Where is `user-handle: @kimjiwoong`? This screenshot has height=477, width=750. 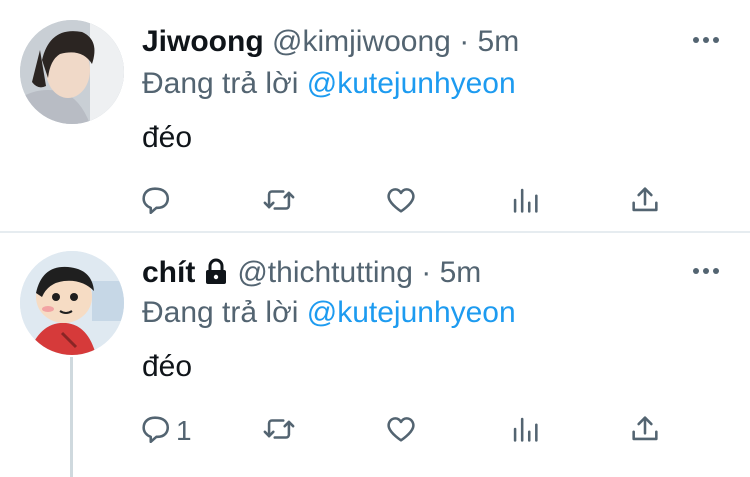
user-handle: @kimjiwoong is located at coordinates (361, 41).